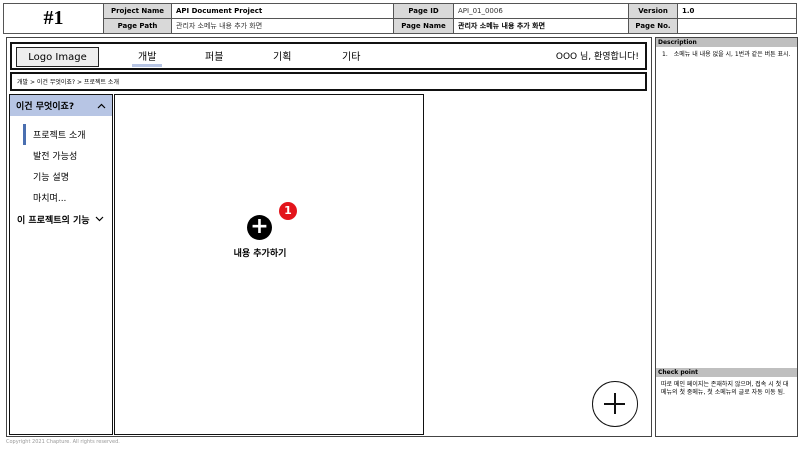 This screenshot has height=450, width=800. Describe the element at coordinates (45, 107) in the screenshot. I see `sidebar-section-title: 이건 무엇이죠?` at that location.